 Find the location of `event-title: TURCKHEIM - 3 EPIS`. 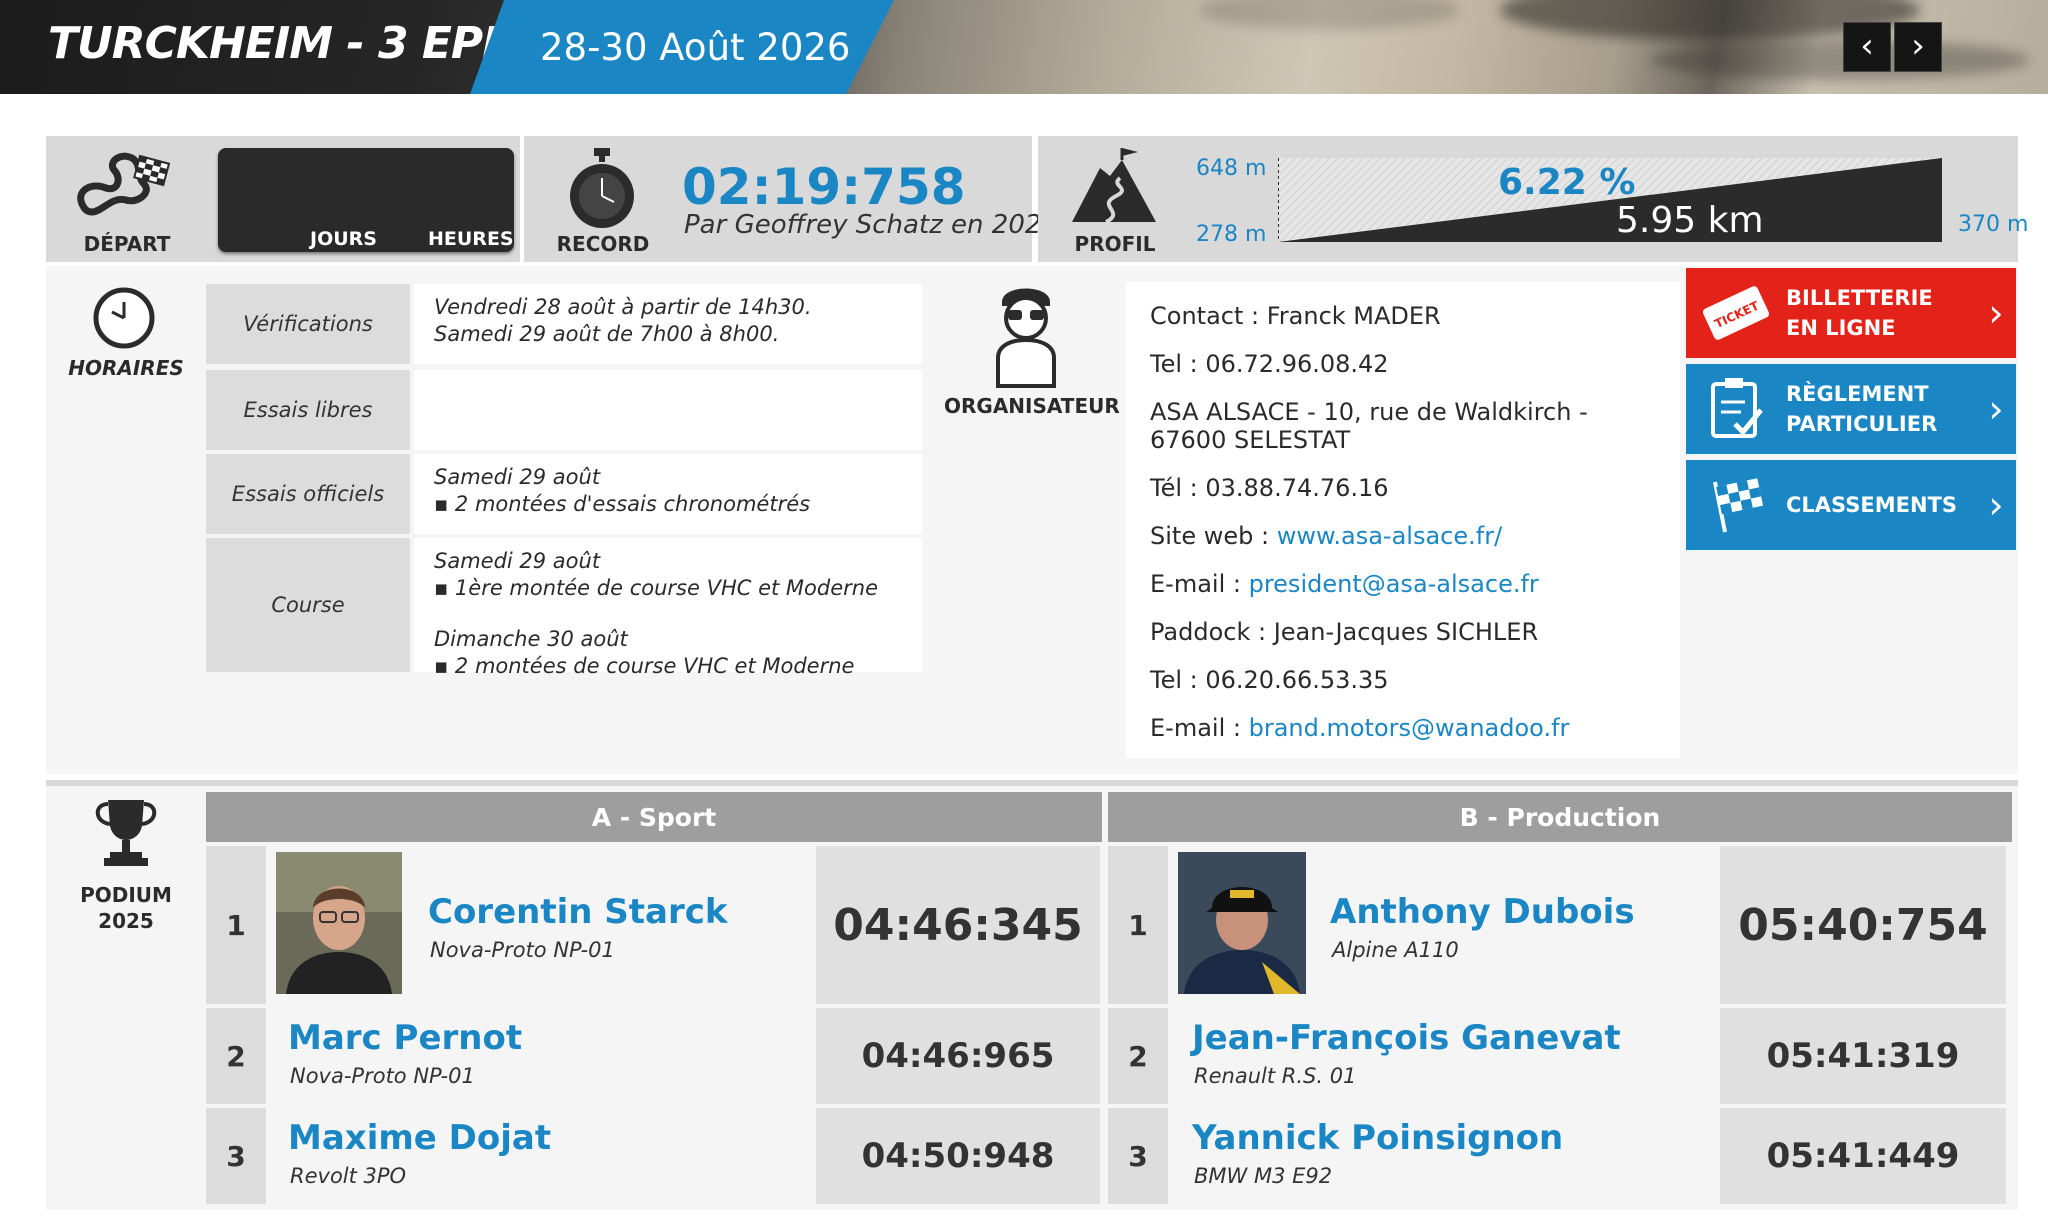

event-title: TURCKHEIM - 3 EPIS is located at coordinates (288, 43).